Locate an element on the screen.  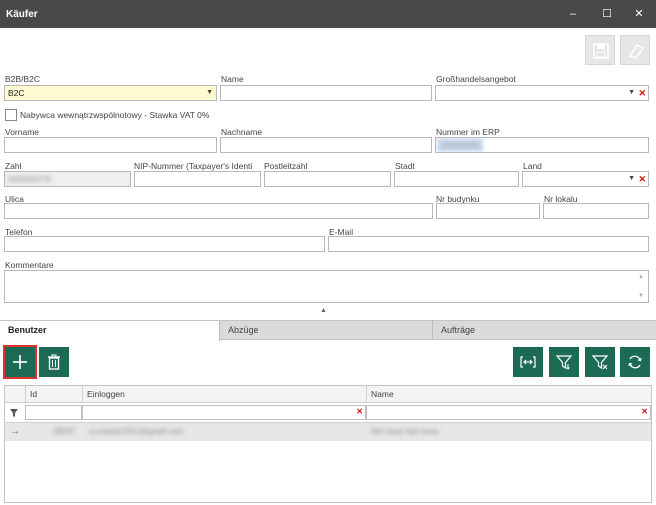
lastname-input is located at coordinates (326, 145).